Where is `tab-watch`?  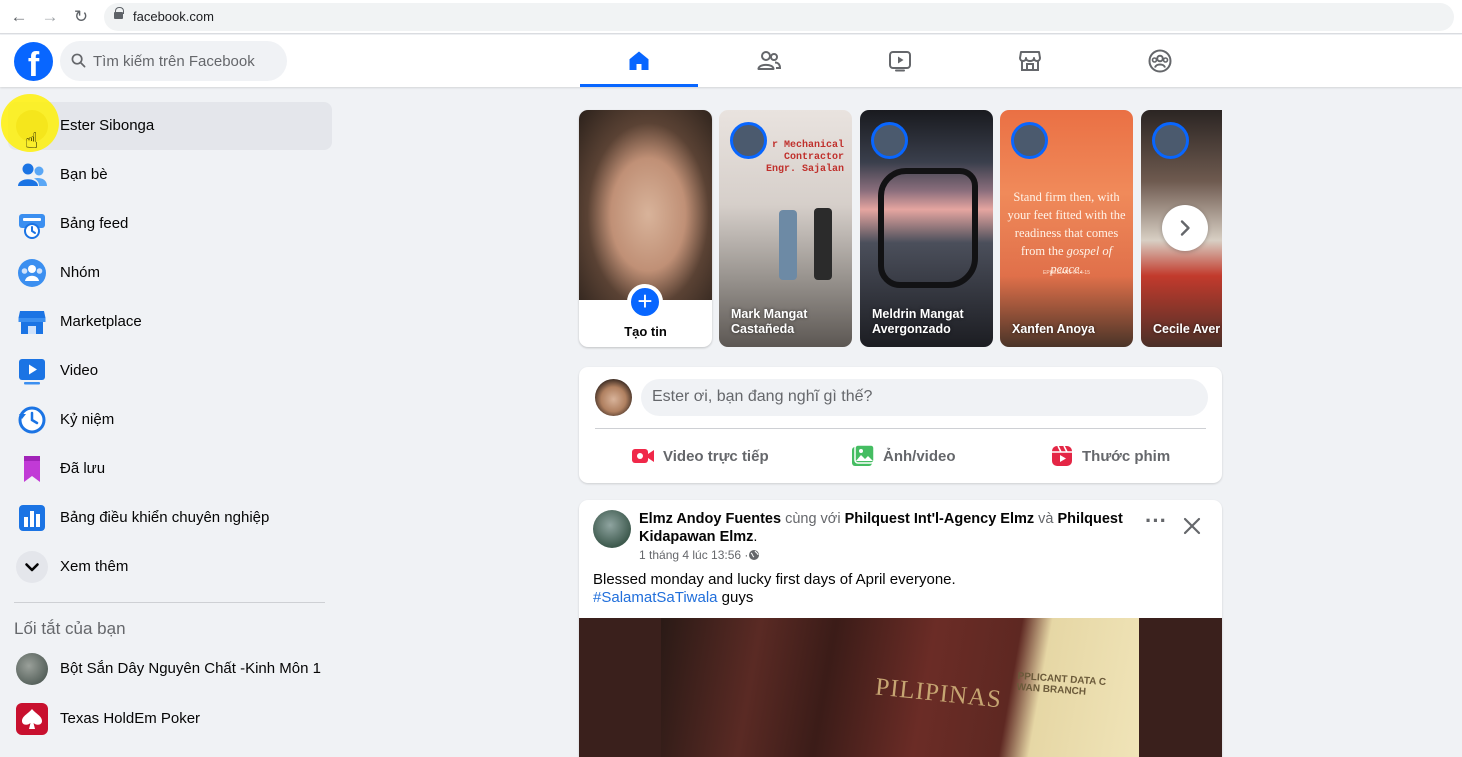 tab-watch is located at coordinates (900, 61).